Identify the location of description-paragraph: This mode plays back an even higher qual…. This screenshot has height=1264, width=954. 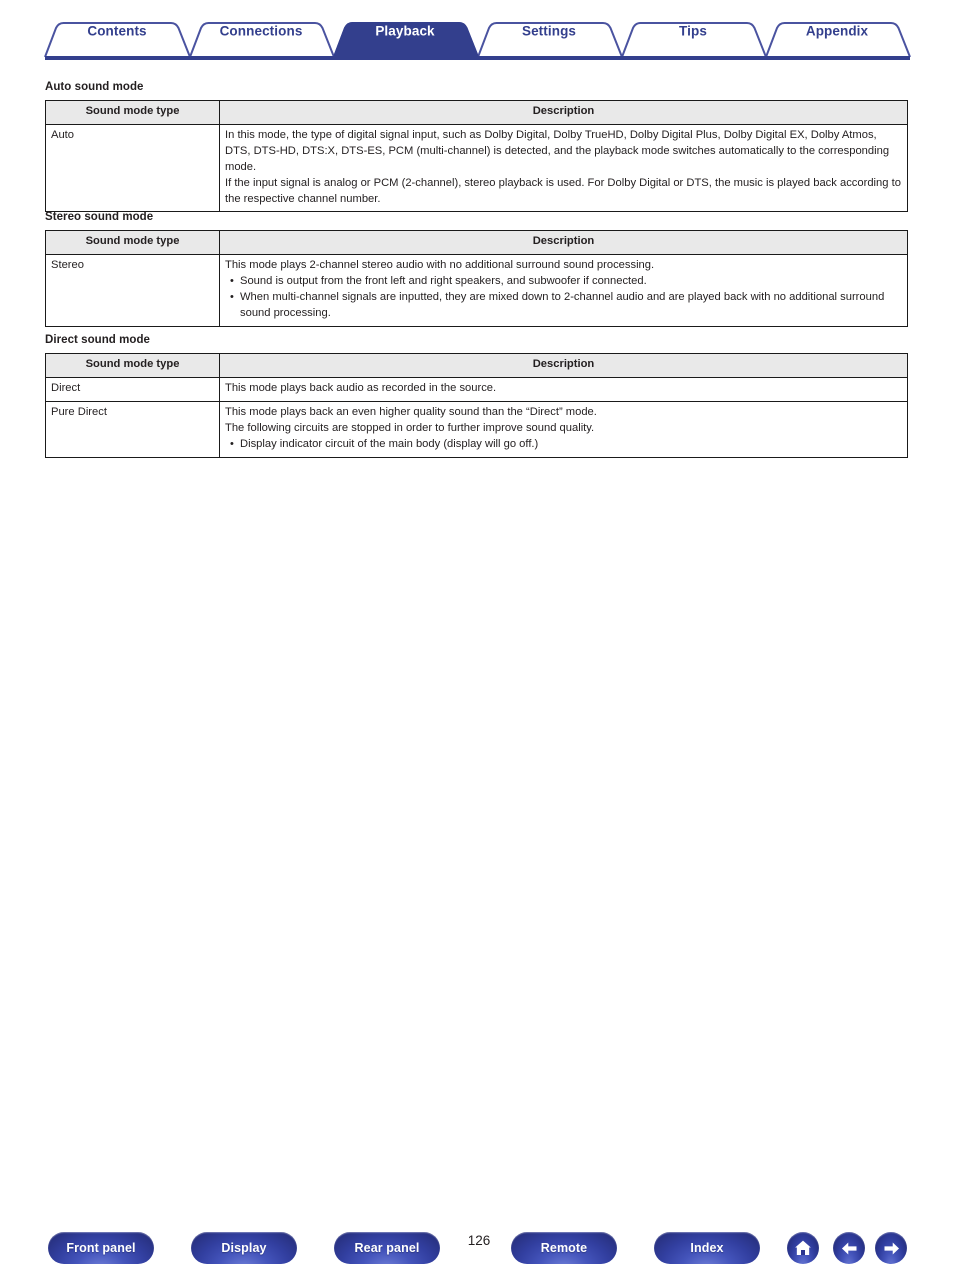
(411, 411).